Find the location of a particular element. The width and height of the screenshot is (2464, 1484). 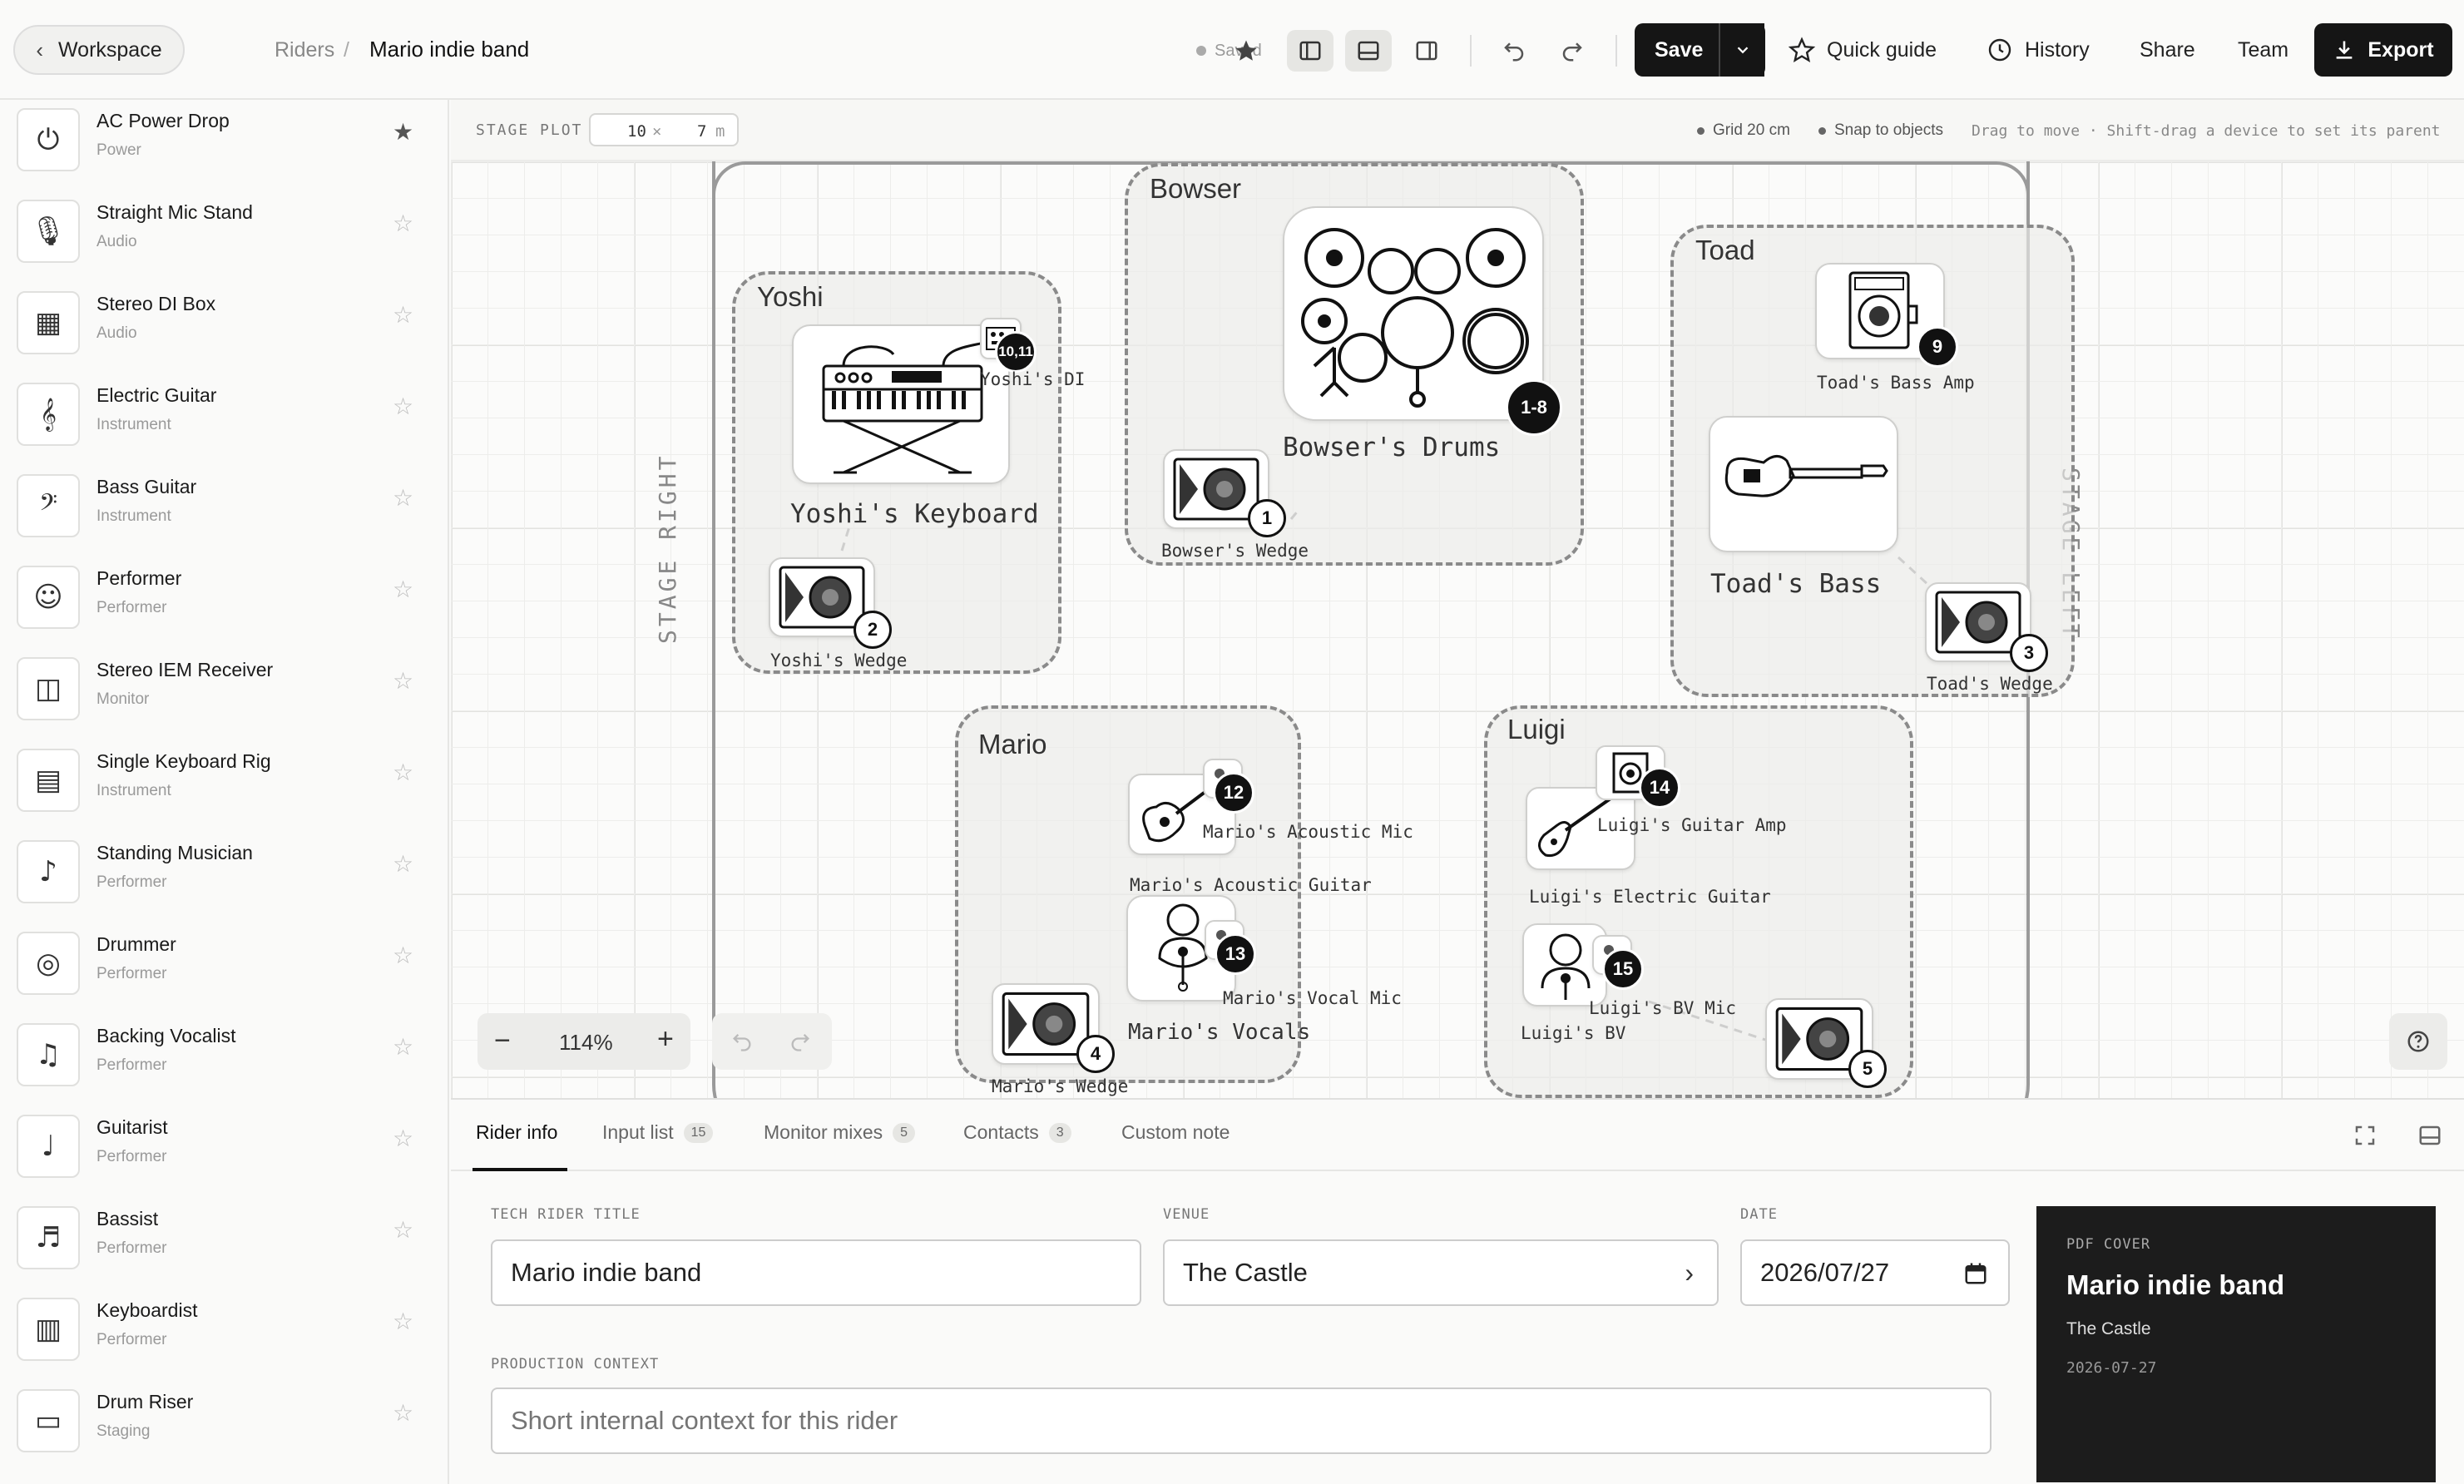

device-yoshi-keyboard is located at coordinates (901, 404).